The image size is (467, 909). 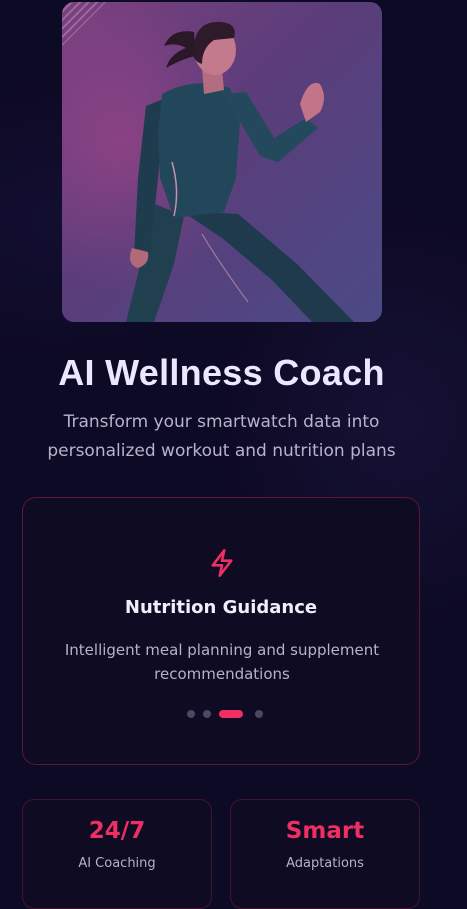 What do you see at coordinates (325, 863) in the screenshot?
I see `stat-label: Adaptations` at bounding box center [325, 863].